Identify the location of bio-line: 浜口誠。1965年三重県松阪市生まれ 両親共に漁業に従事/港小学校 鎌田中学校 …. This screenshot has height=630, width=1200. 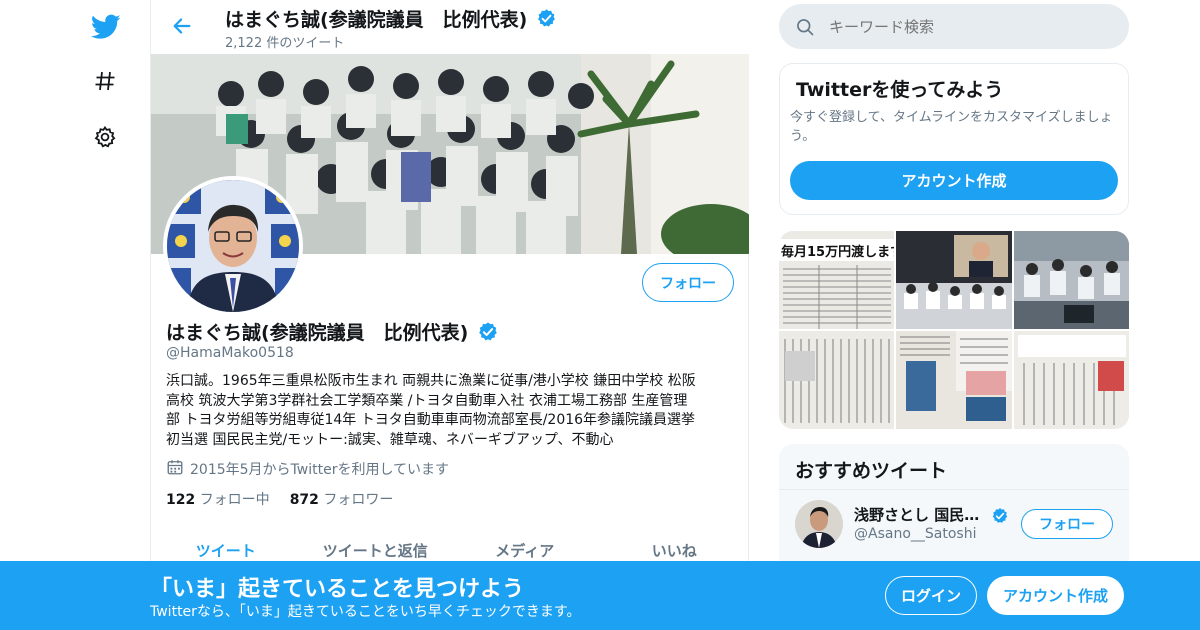
(431, 381).